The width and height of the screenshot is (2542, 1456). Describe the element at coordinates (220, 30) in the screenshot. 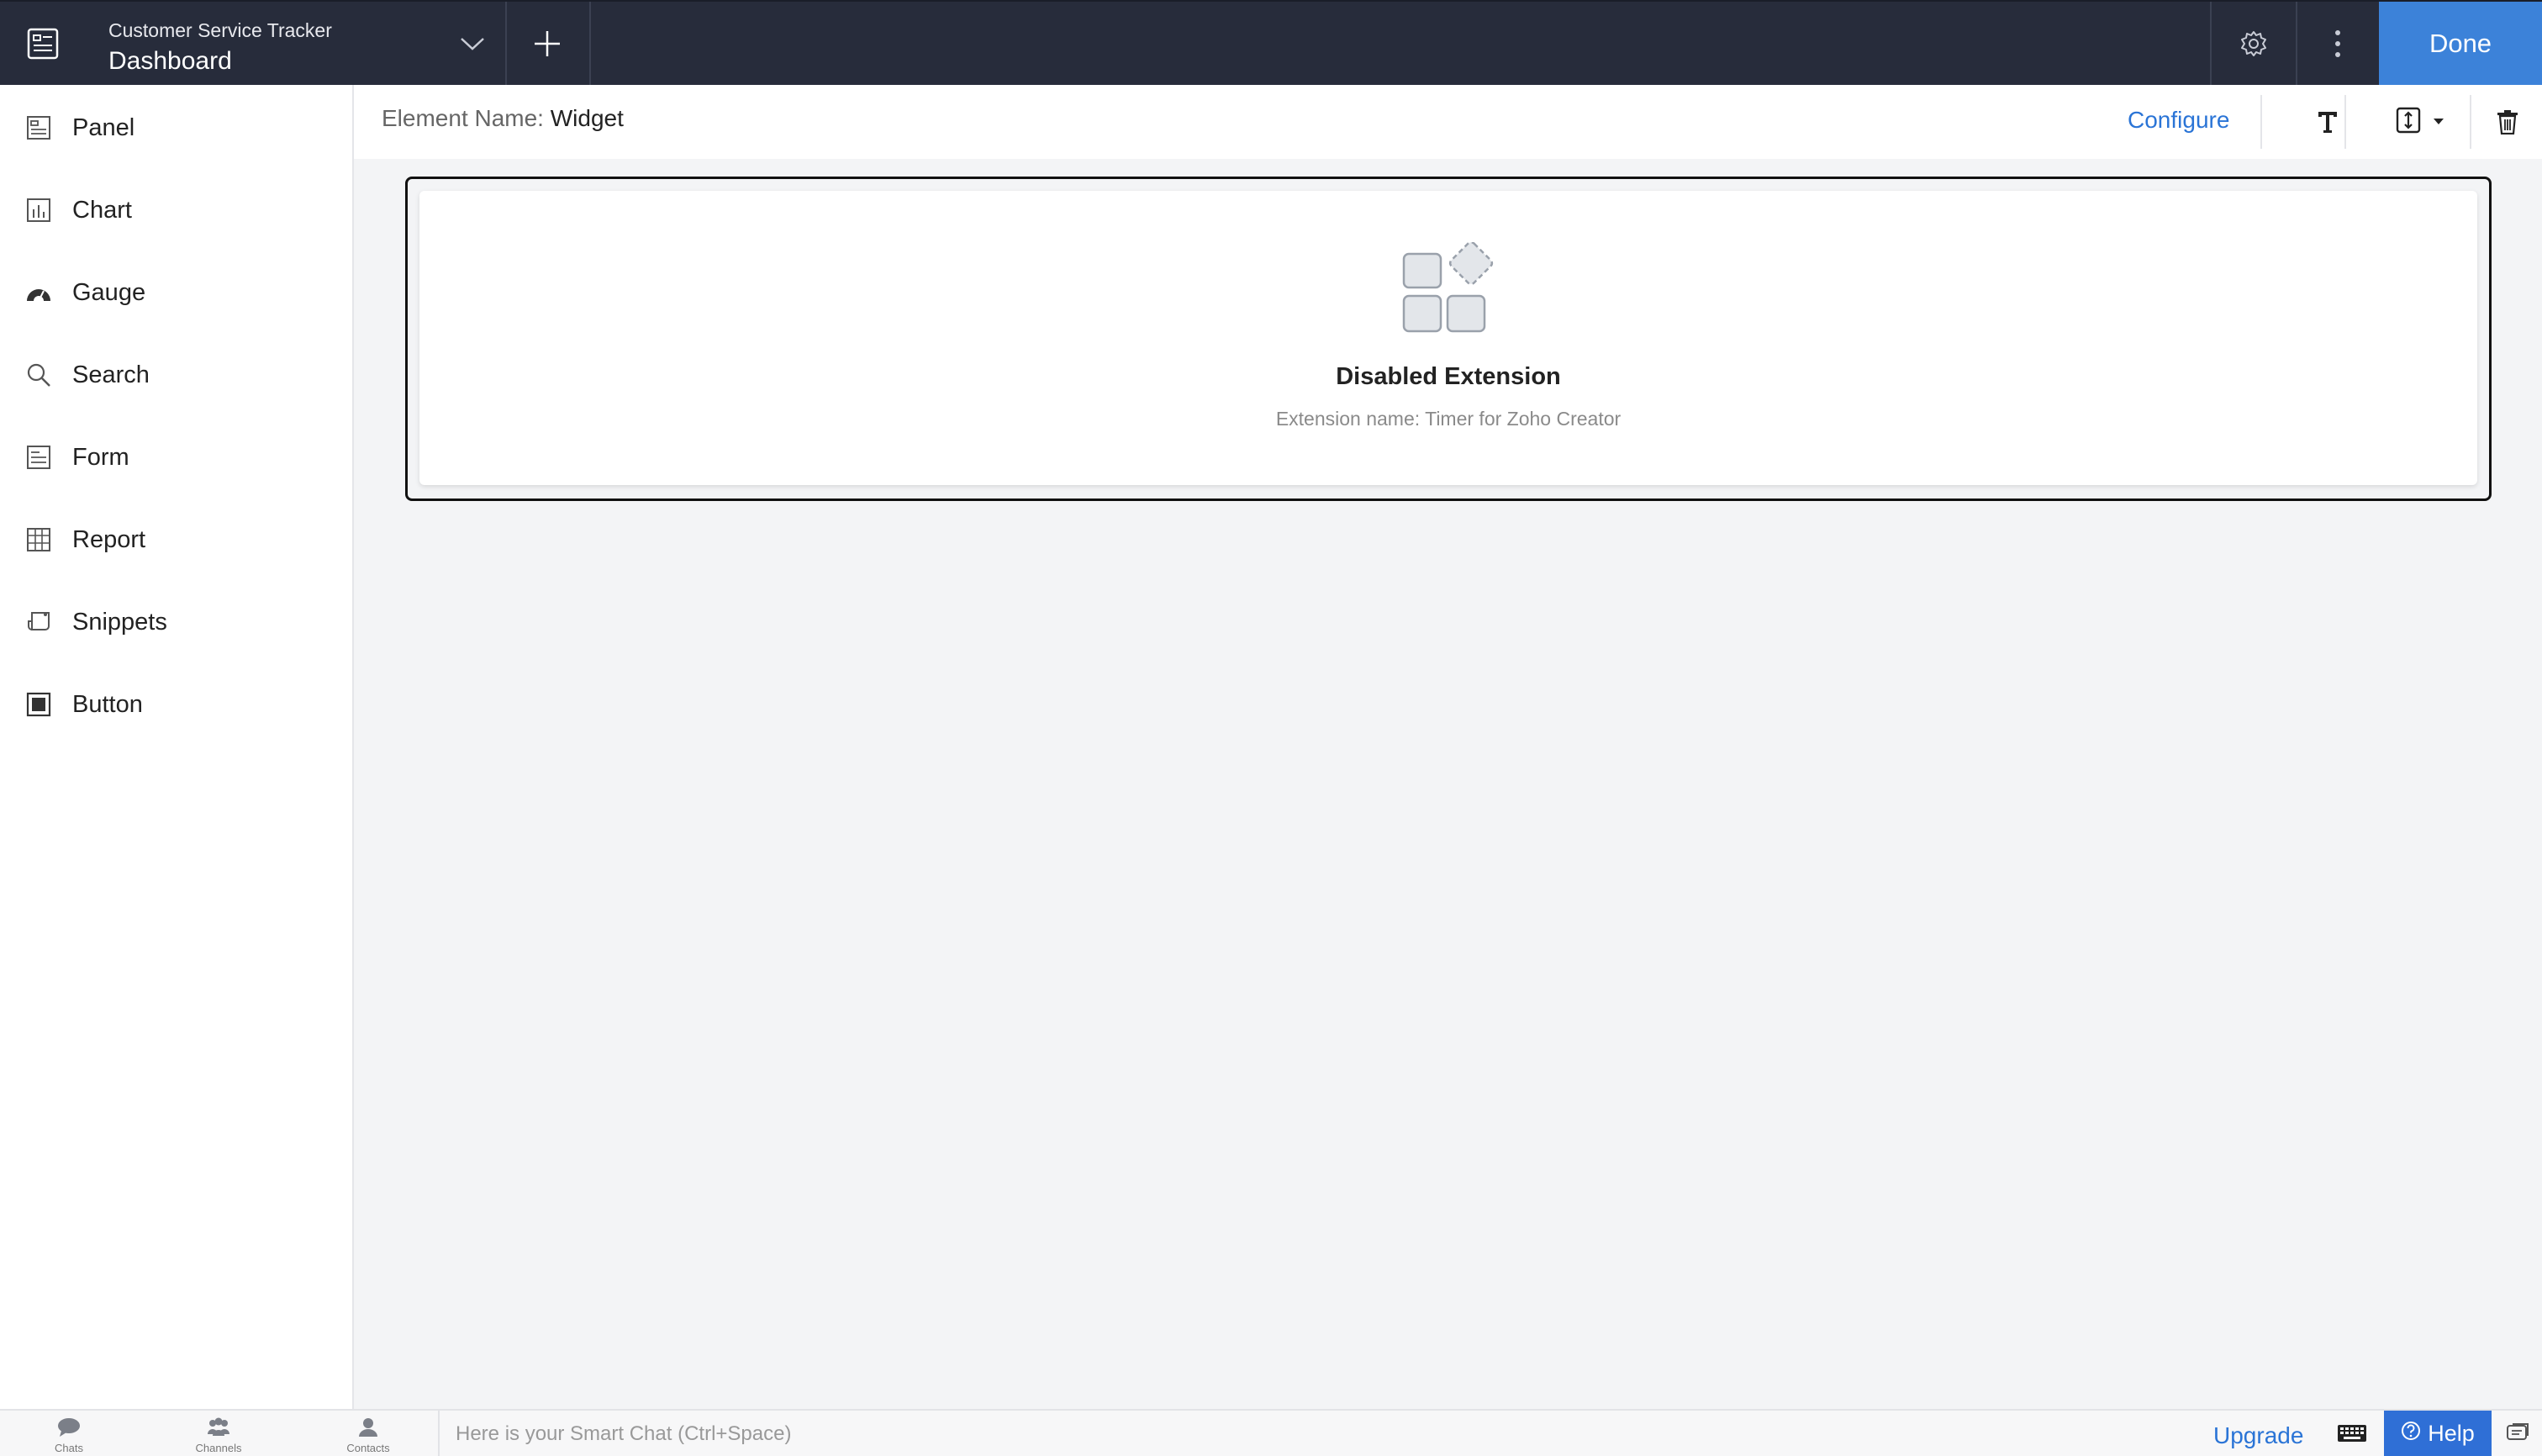

I see `app-name: Customer Service Tracker` at that location.